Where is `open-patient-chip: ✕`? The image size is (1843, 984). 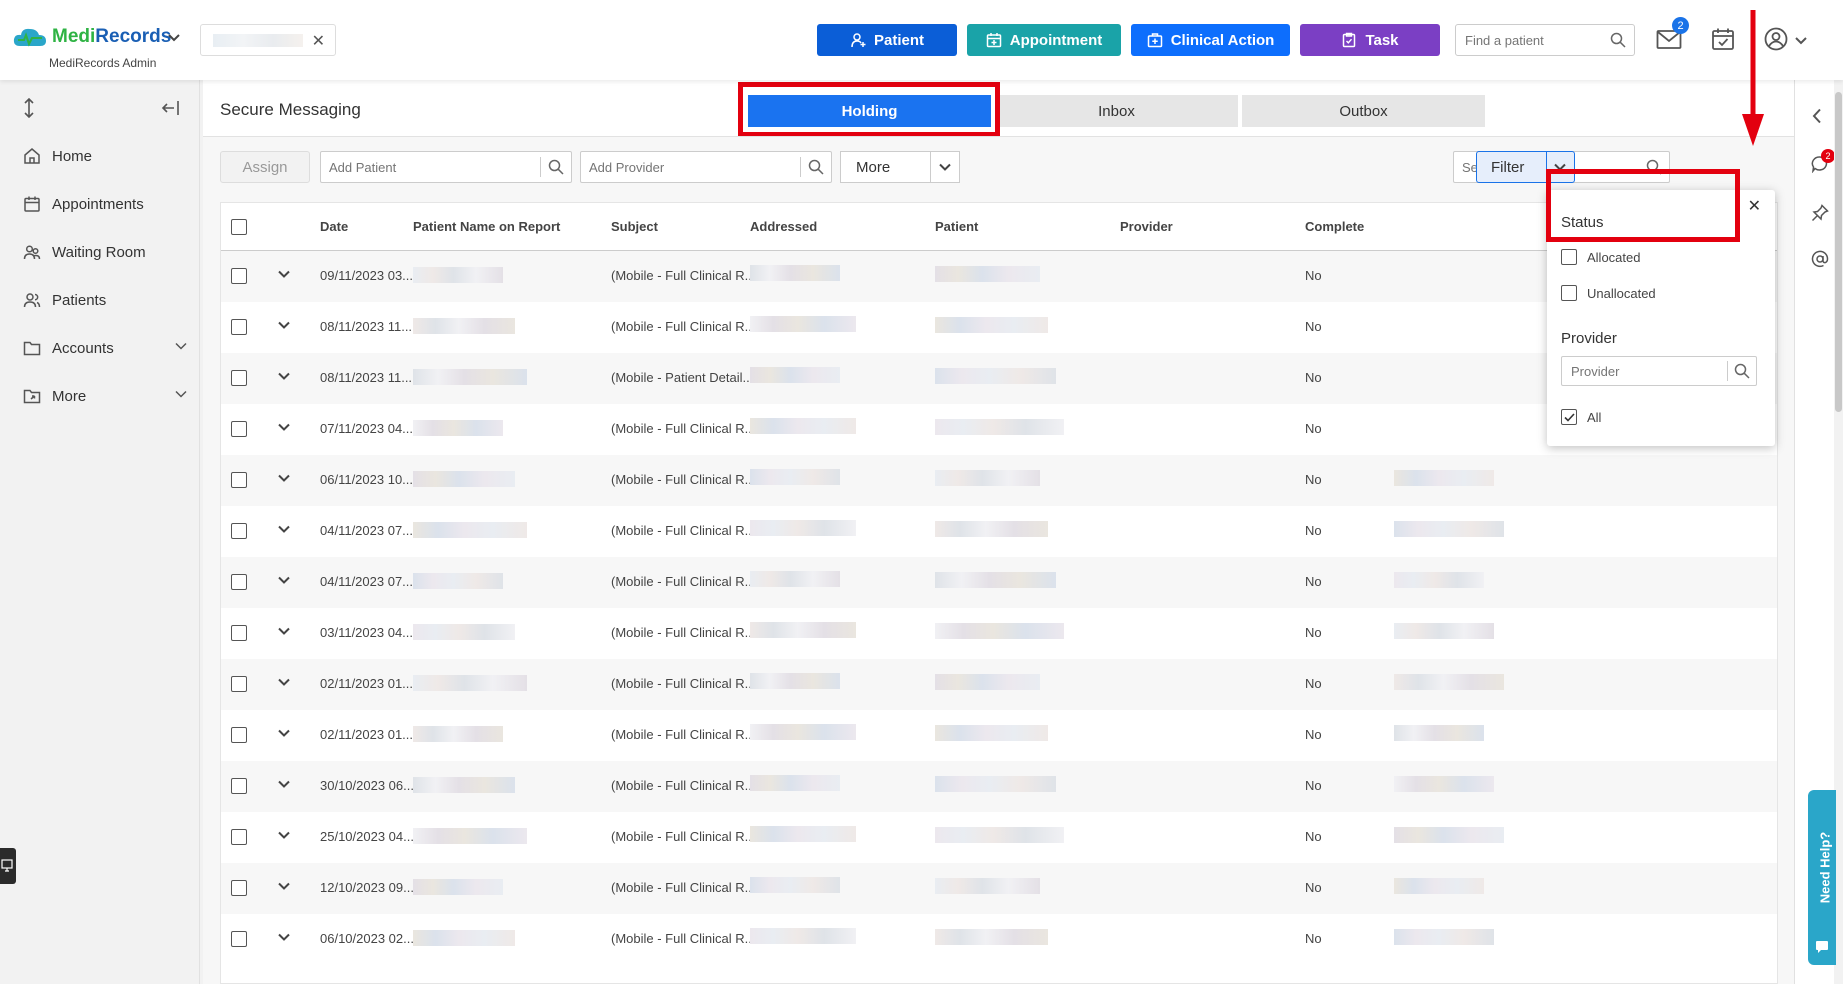
open-patient-chip: ✕ is located at coordinates (268, 40).